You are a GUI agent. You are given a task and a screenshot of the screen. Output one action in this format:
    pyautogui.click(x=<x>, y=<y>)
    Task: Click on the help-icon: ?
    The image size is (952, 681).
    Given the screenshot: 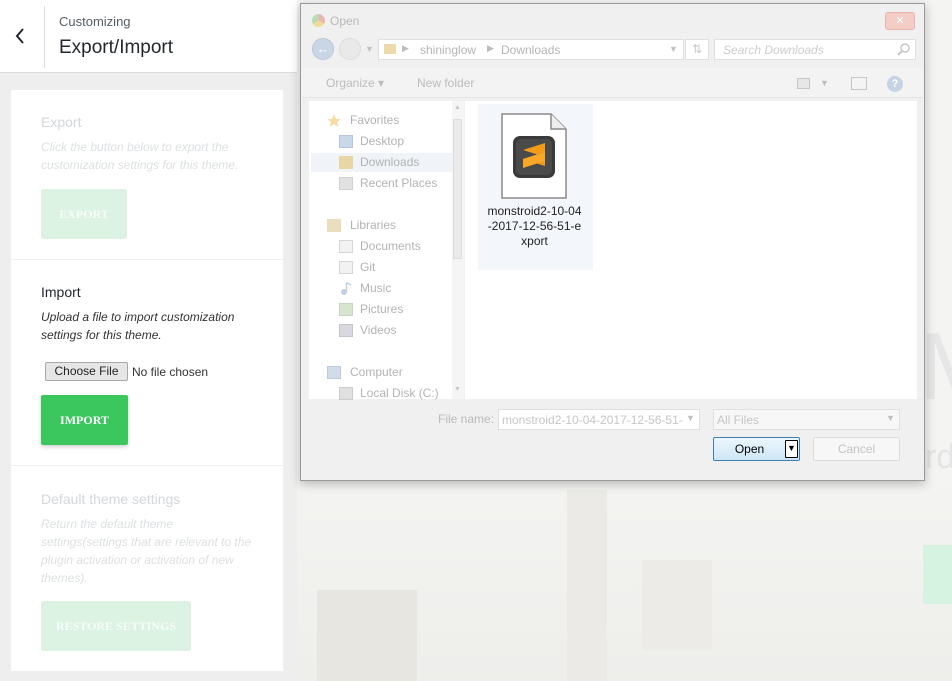 What is the action you would take?
    pyautogui.click(x=895, y=84)
    